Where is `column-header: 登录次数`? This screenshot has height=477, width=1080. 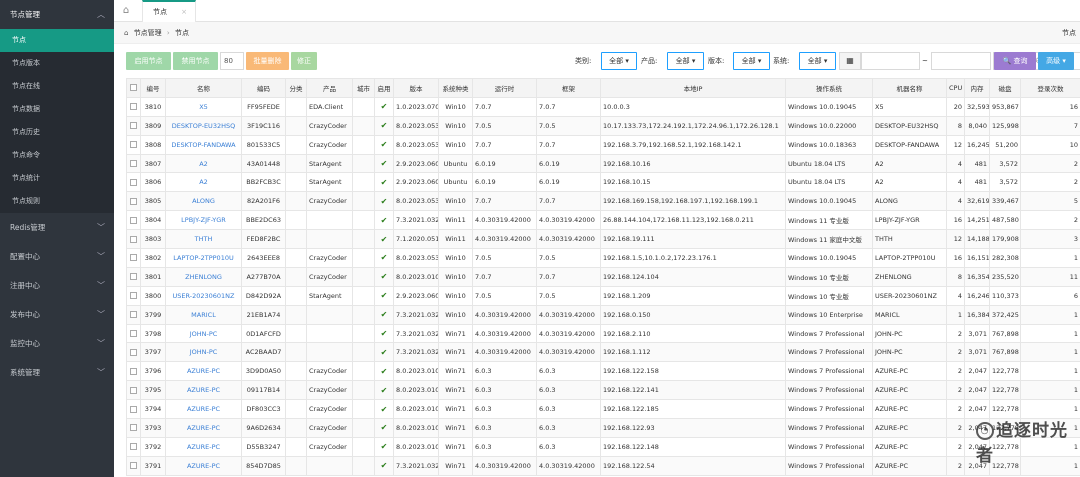
column-header: 登录次数 is located at coordinates (1050, 88).